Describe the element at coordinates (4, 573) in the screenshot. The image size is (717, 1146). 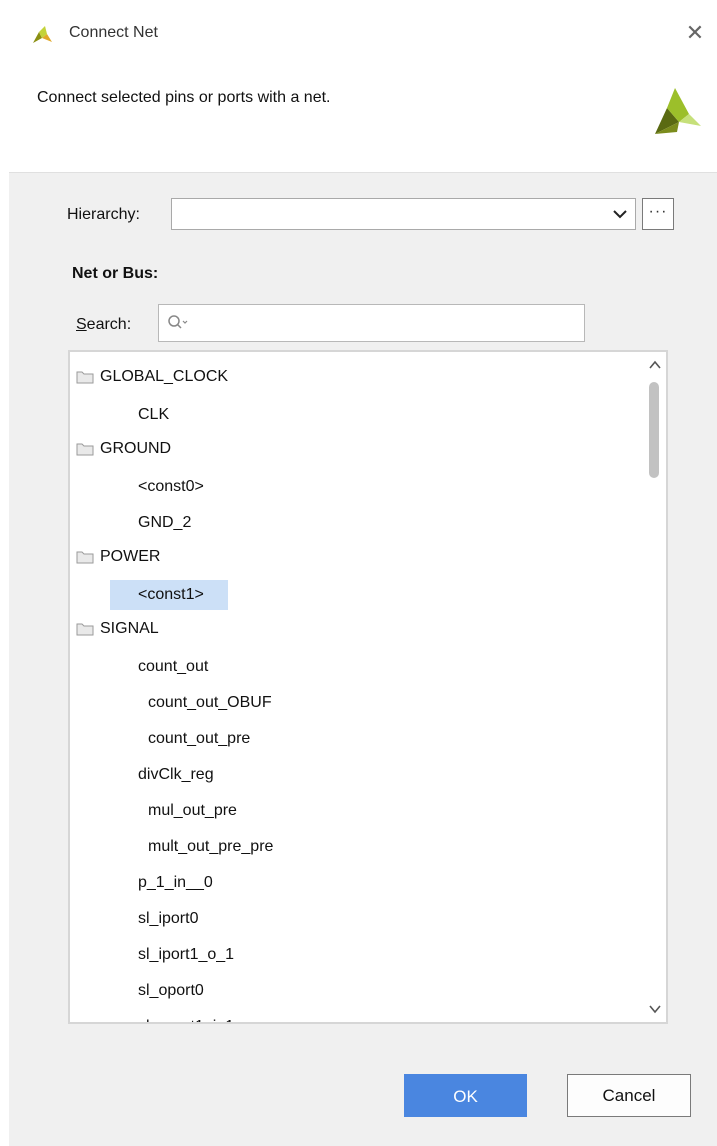
I see `window-edge` at that location.